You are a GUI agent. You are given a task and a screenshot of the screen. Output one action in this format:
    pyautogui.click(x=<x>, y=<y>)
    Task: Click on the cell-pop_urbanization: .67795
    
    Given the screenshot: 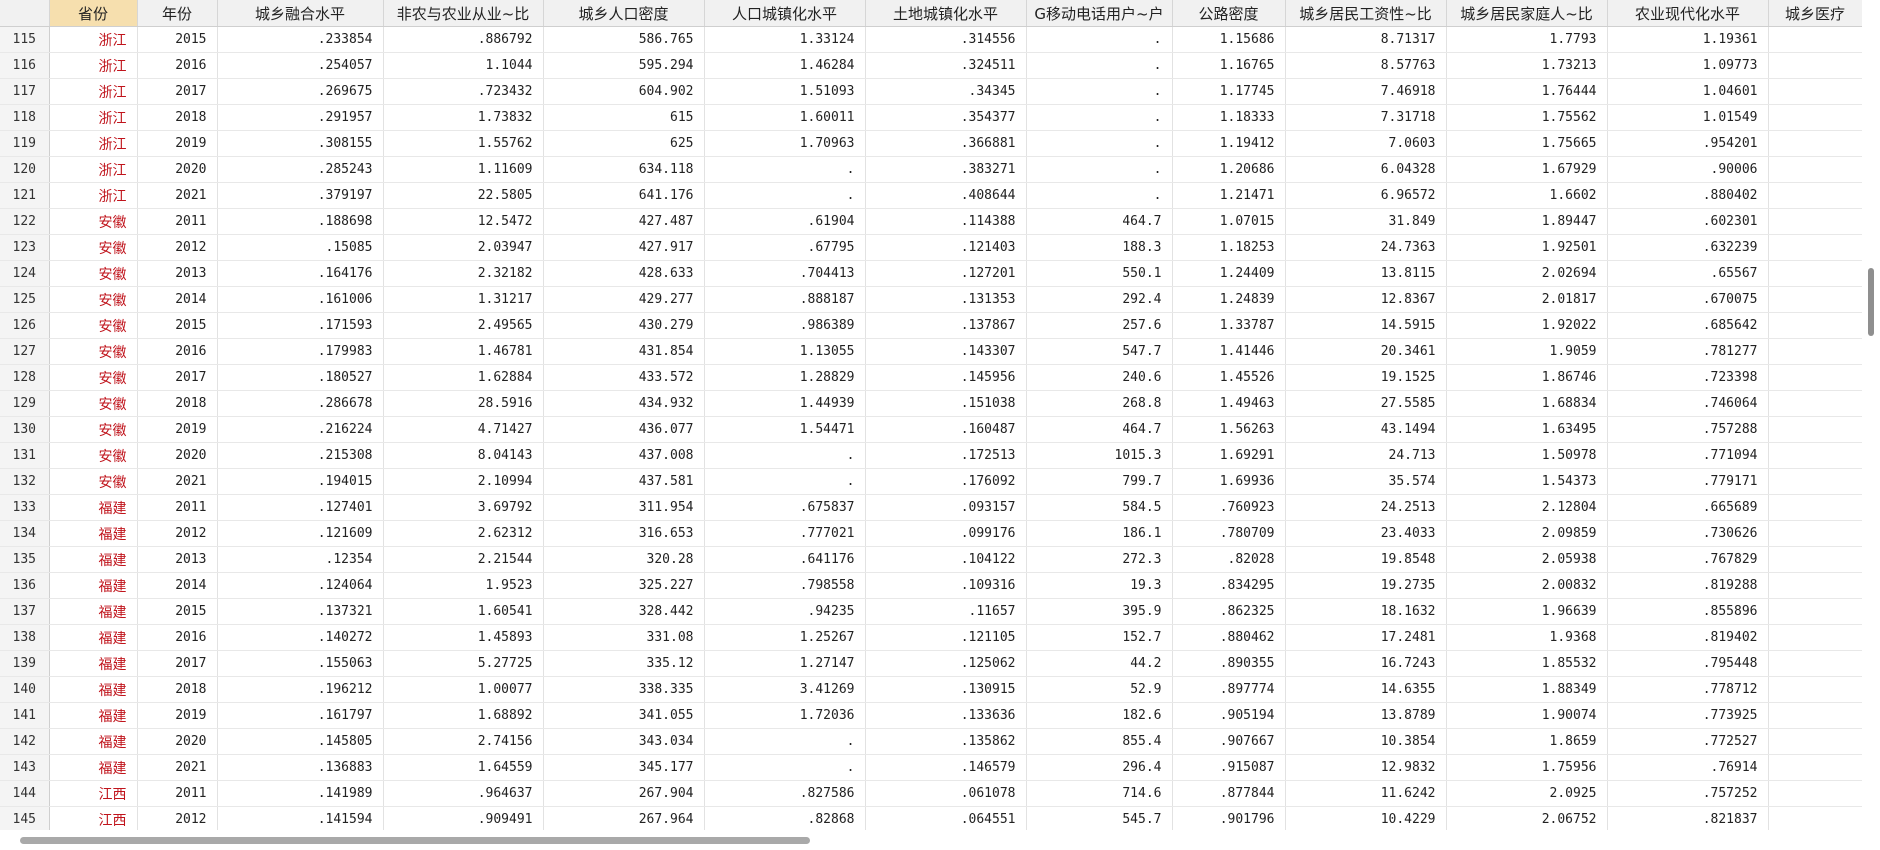 What is the action you would take?
    pyautogui.click(x=785, y=247)
    